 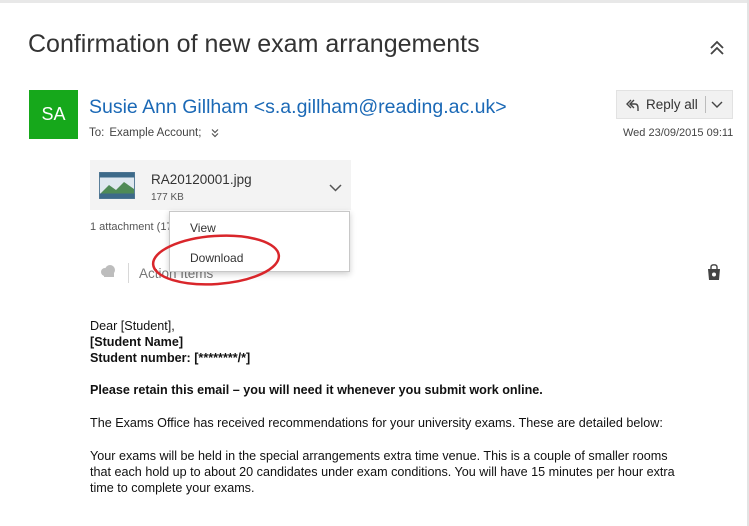 I want to click on avatar-initials: SA, so click(x=53, y=114).